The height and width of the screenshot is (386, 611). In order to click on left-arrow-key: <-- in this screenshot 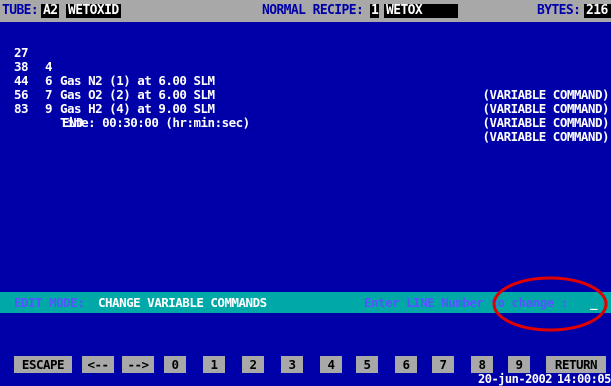, I will do `click(98, 364)`.